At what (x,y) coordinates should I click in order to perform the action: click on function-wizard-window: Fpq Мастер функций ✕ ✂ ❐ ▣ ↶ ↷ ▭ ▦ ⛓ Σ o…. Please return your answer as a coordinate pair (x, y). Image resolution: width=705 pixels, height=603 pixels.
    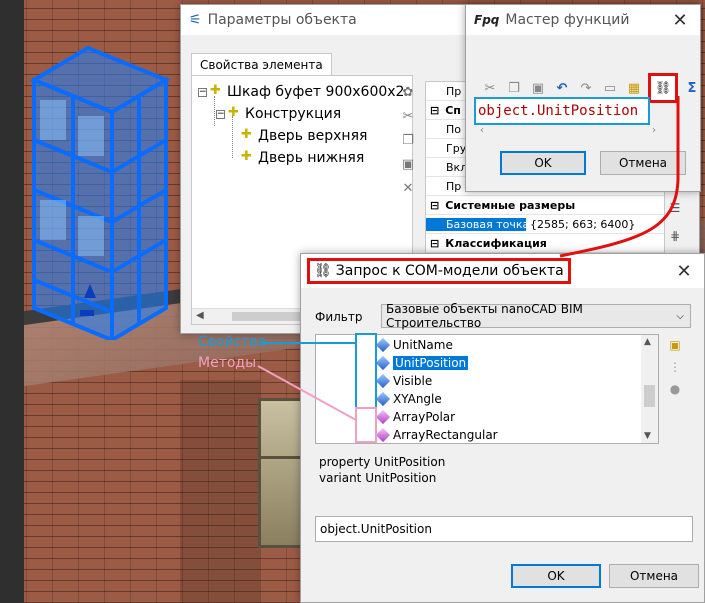
    Looking at the image, I should click on (583, 98).